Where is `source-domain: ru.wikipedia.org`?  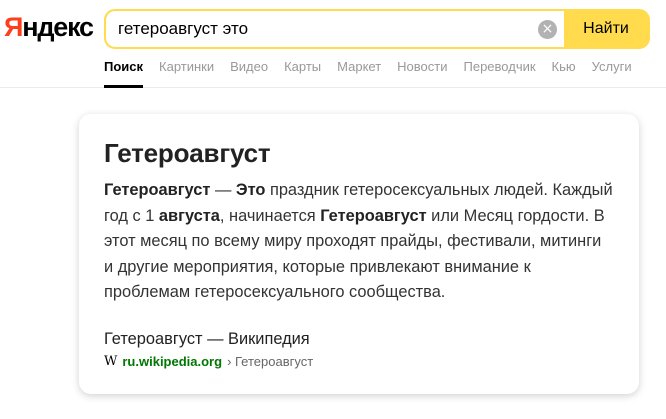 source-domain: ru.wikipedia.org is located at coordinates (172, 361).